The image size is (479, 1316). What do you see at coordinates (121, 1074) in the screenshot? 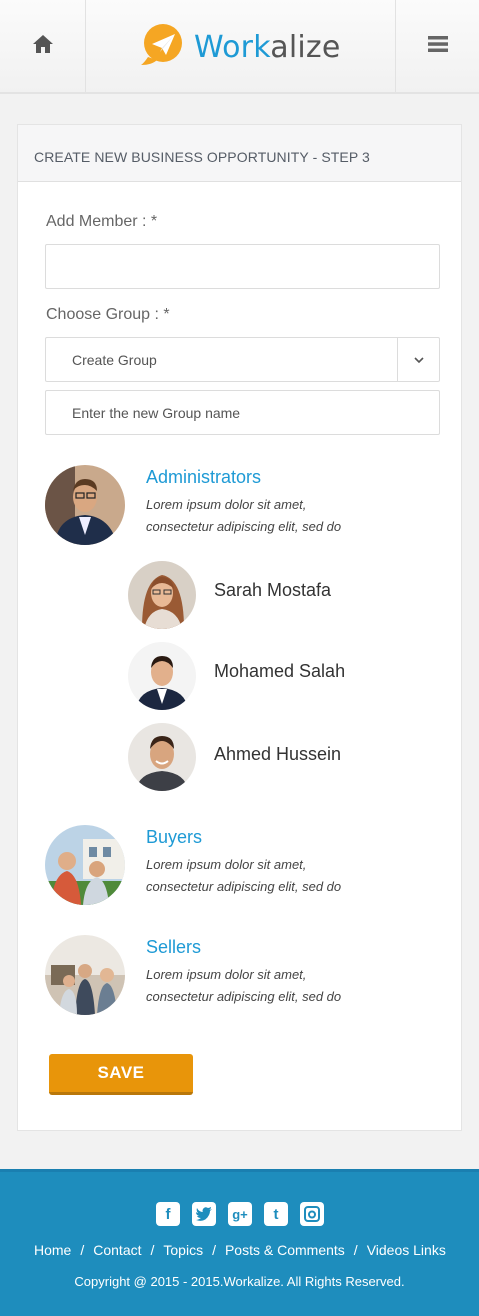
I see `save-button: SAVE` at bounding box center [121, 1074].